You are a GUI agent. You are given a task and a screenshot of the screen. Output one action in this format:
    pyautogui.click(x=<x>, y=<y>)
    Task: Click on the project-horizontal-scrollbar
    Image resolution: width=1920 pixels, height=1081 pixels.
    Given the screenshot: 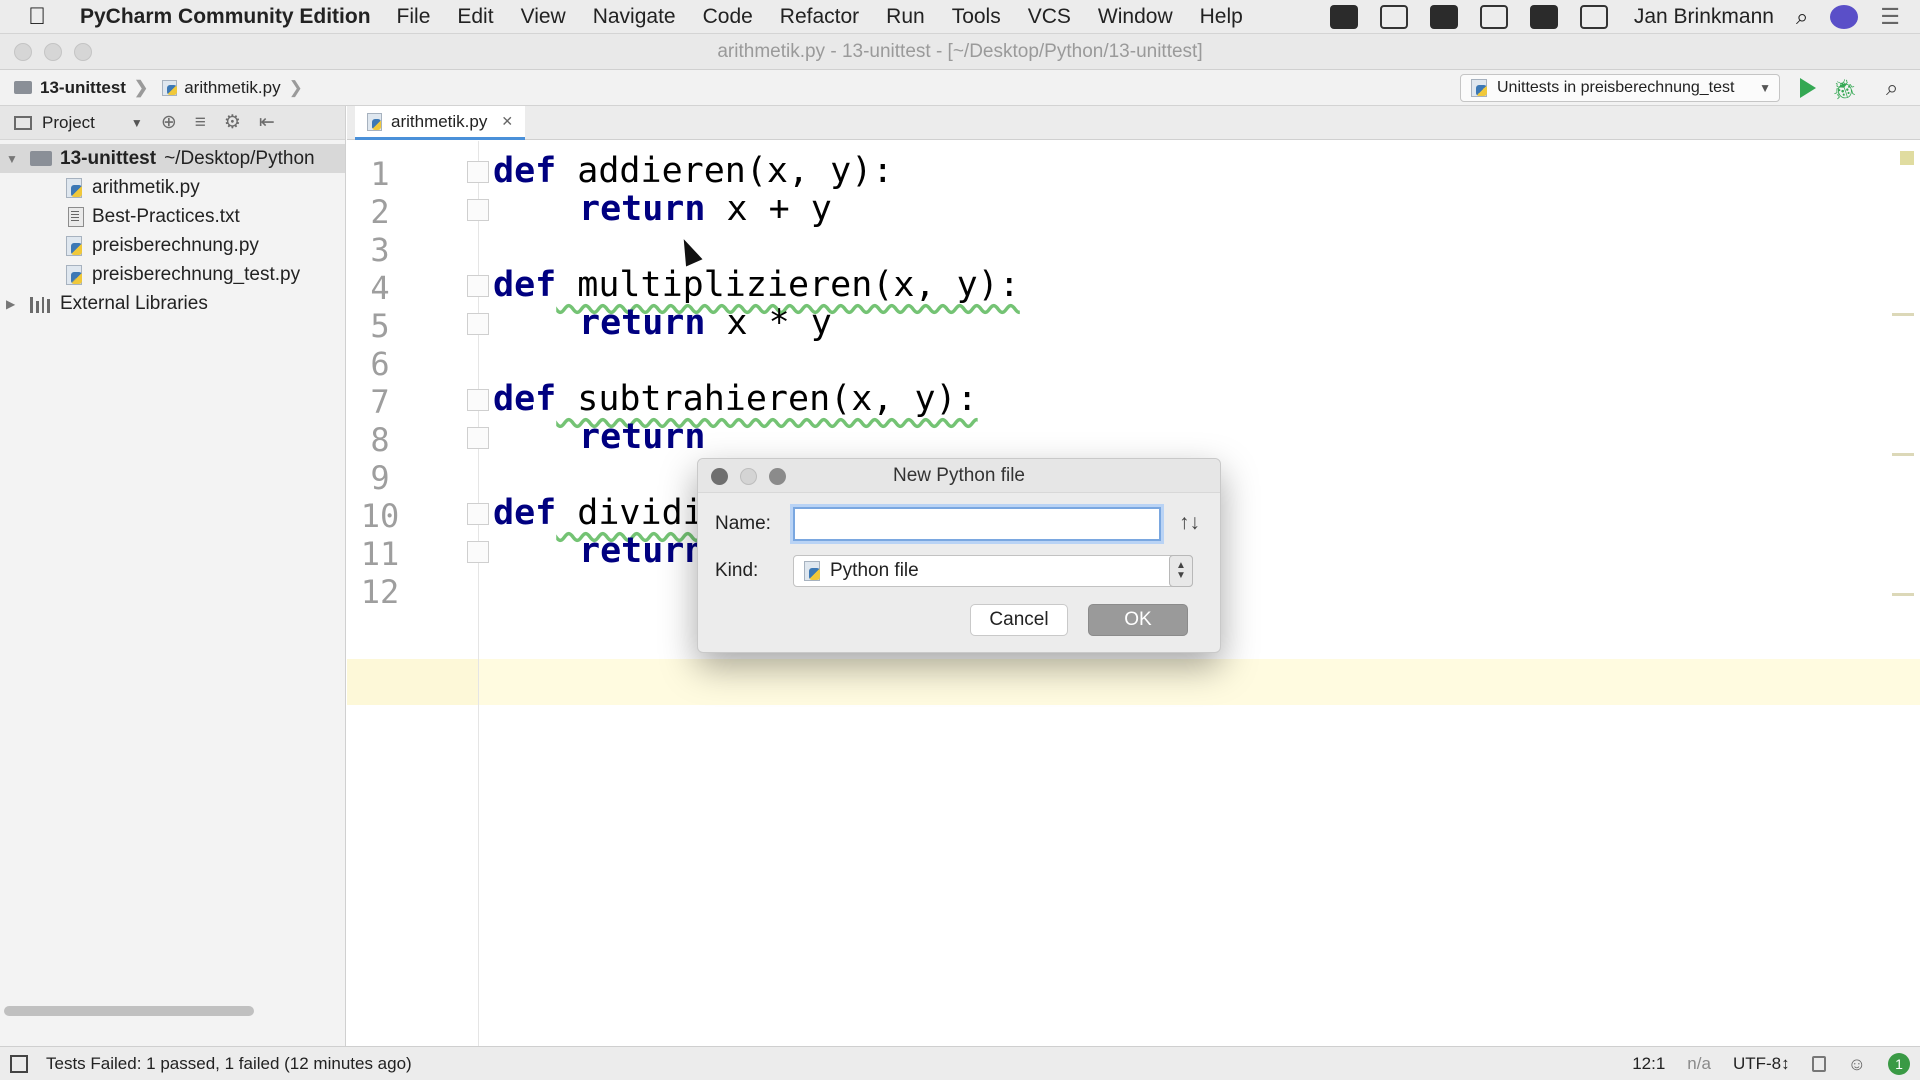 What is the action you would take?
    pyautogui.click(x=129, y=1011)
    